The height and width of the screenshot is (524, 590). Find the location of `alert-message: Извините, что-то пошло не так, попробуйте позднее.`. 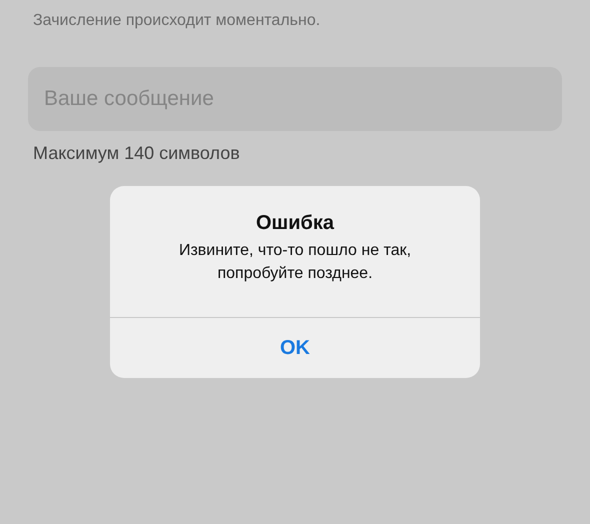

alert-message: Извините, что-то пошло не так, попробуйте позднее. is located at coordinates (295, 262).